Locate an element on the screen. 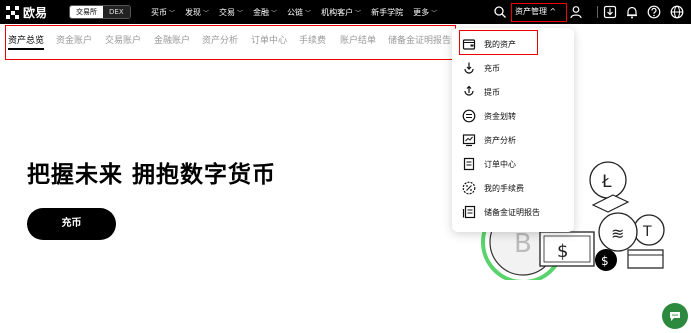 This screenshot has width=691, height=333. active-tab-indicator is located at coordinates (26, 49).